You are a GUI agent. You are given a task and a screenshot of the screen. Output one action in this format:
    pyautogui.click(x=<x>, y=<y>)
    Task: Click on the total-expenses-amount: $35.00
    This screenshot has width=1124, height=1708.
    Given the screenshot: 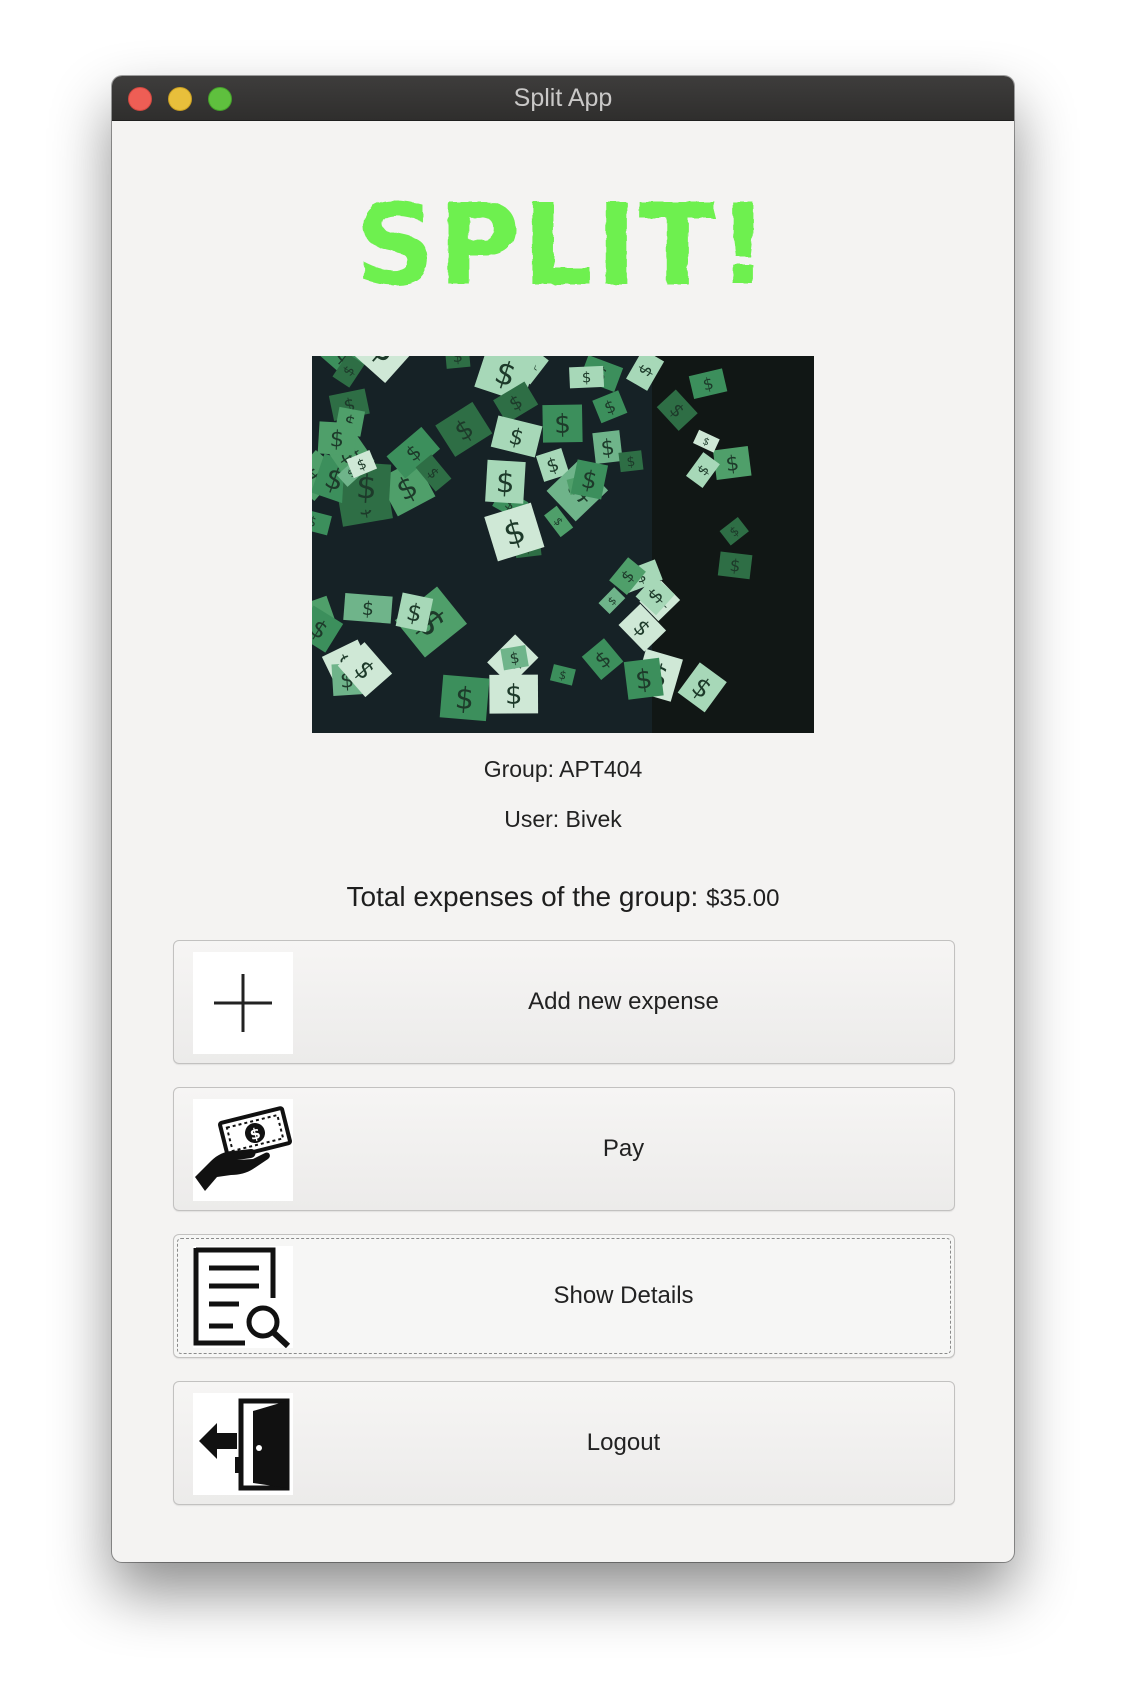 What is the action you would take?
    pyautogui.click(x=743, y=898)
    